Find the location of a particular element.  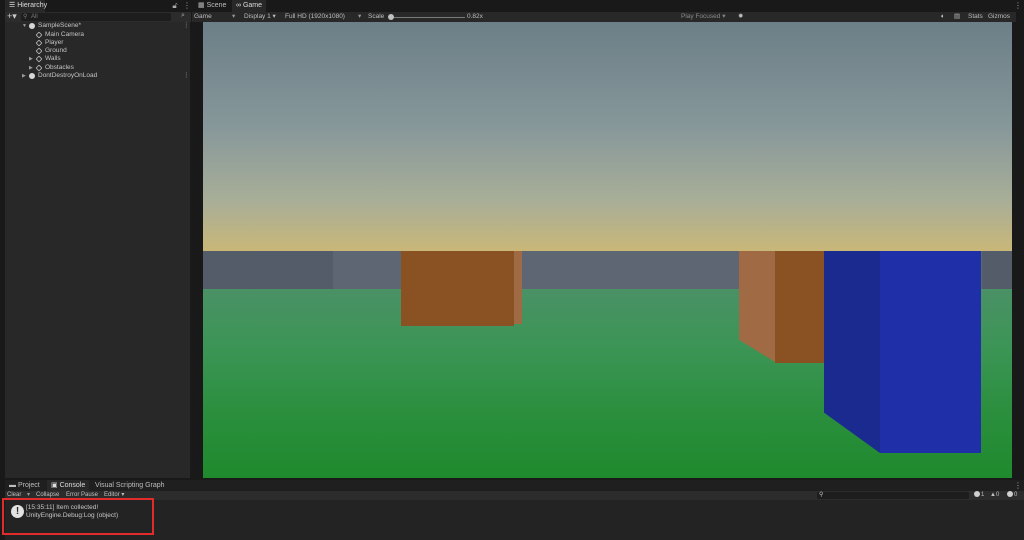

tab-scene: ▦ Scene is located at coordinates (212, 6).